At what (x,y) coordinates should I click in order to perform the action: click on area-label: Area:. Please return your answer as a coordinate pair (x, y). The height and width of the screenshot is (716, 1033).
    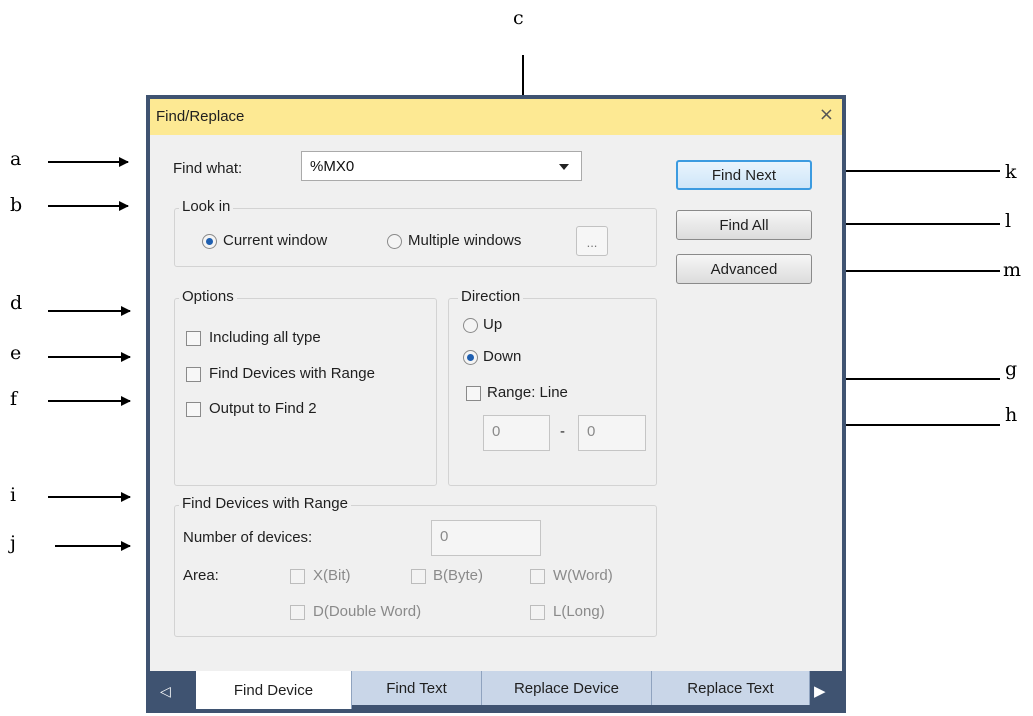
    Looking at the image, I should click on (201, 575).